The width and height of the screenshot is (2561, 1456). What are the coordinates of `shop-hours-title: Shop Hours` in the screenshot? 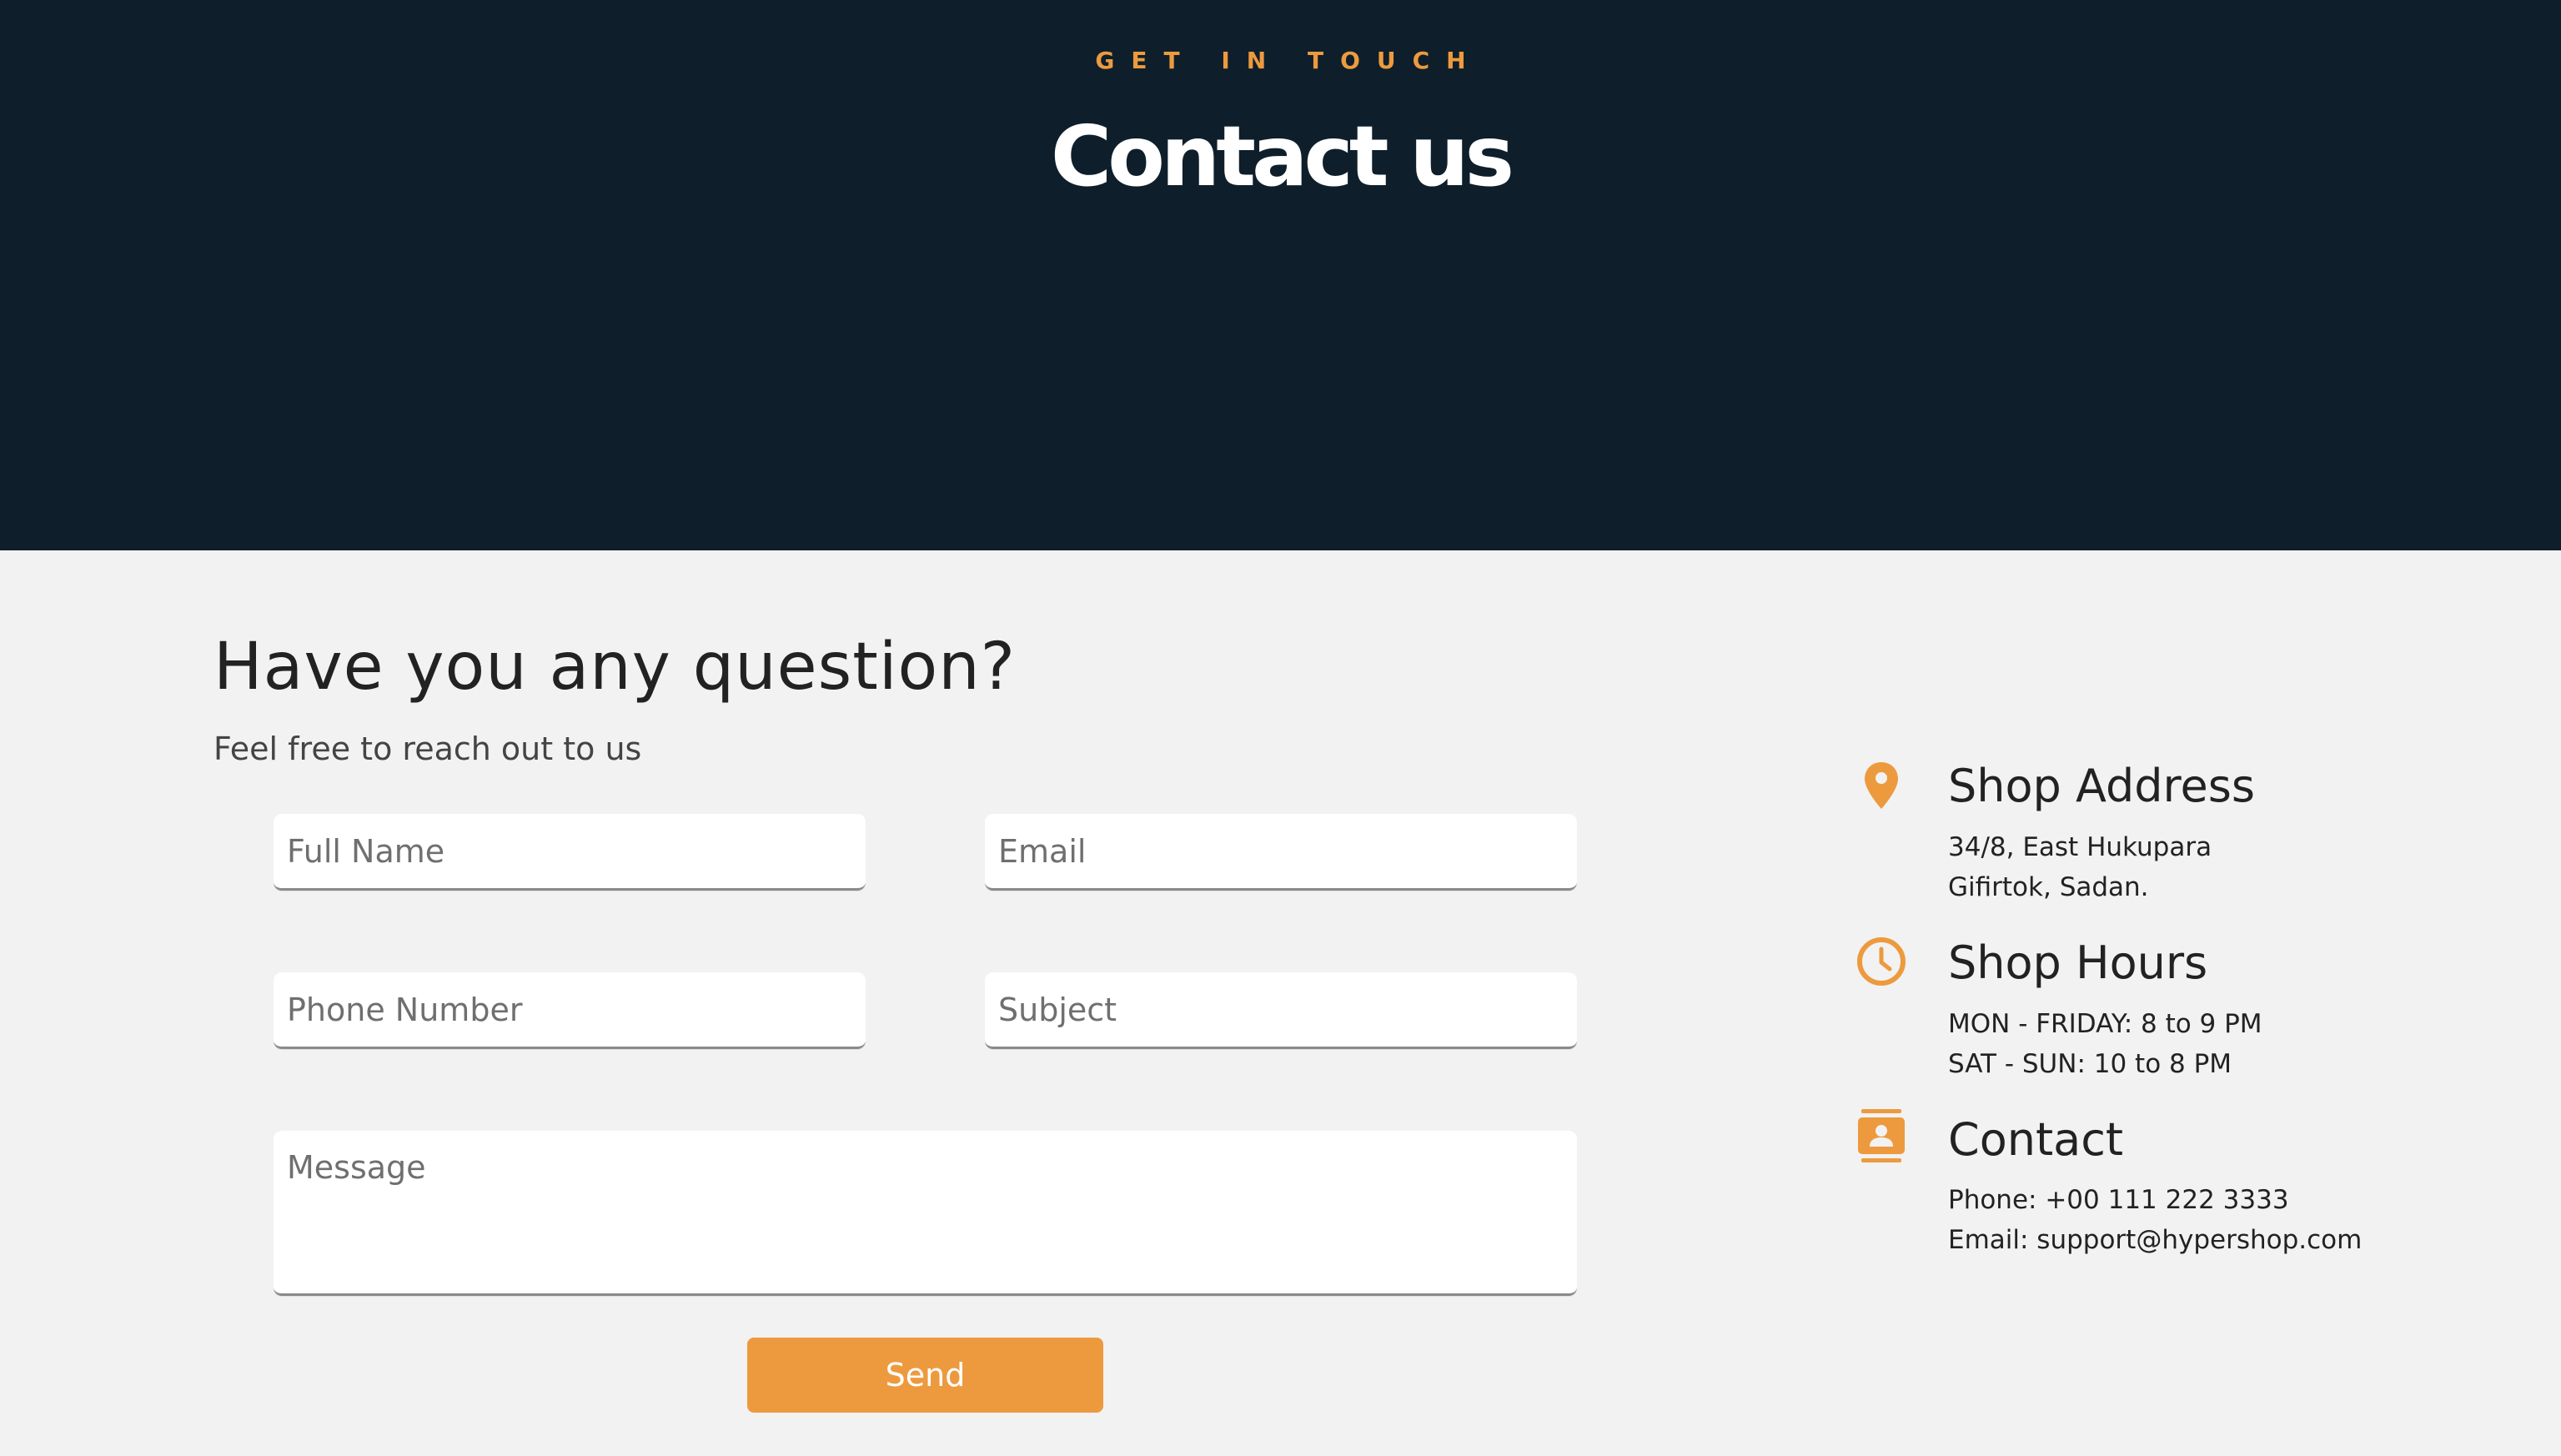 It's located at (2078, 962).